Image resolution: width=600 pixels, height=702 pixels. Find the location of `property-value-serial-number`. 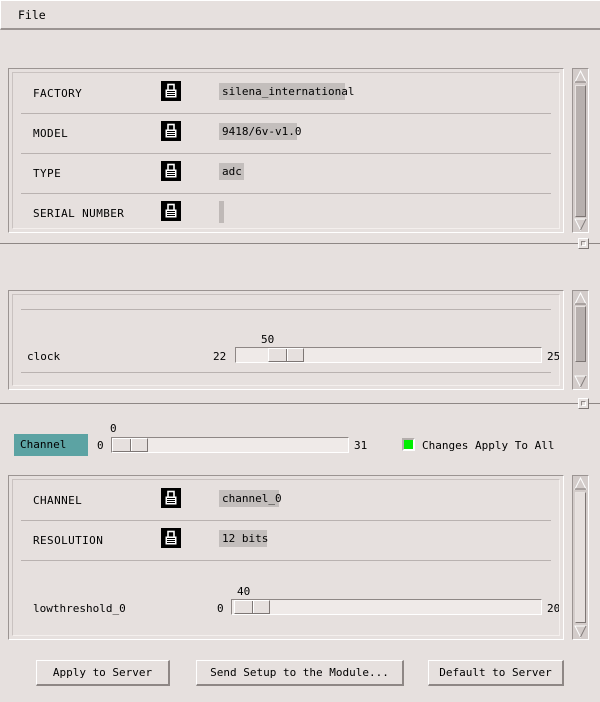

property-value-serial-number is located at coordinates (221, 212).